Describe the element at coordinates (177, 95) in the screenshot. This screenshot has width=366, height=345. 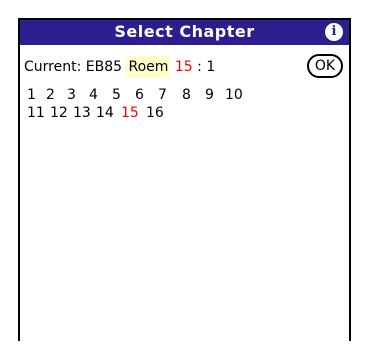
I see `chapter-row-1: 1 2 3 4 5 6 7 8 9 10` at that location.